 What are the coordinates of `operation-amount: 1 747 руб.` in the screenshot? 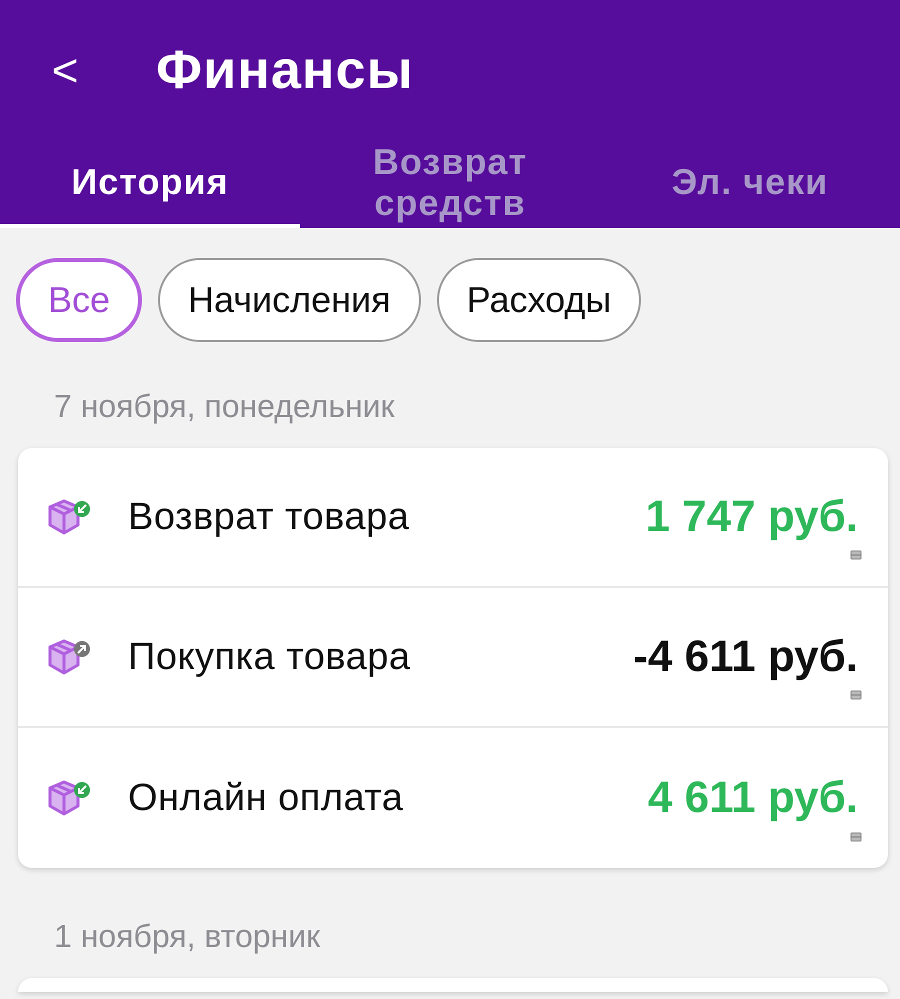 It's located at (751, 517).